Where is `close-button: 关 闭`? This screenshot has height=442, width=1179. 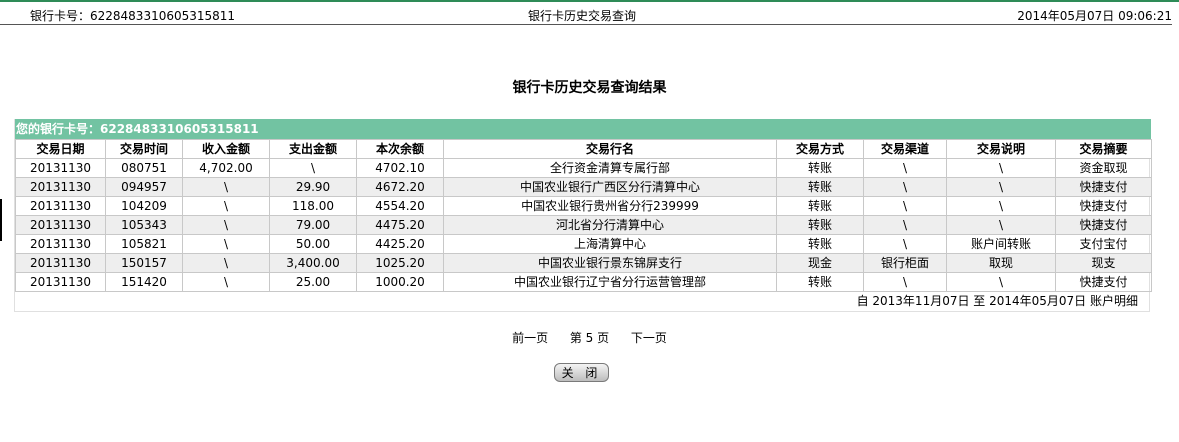
close-button: 关 闭 is located at coordinates (581, 372).